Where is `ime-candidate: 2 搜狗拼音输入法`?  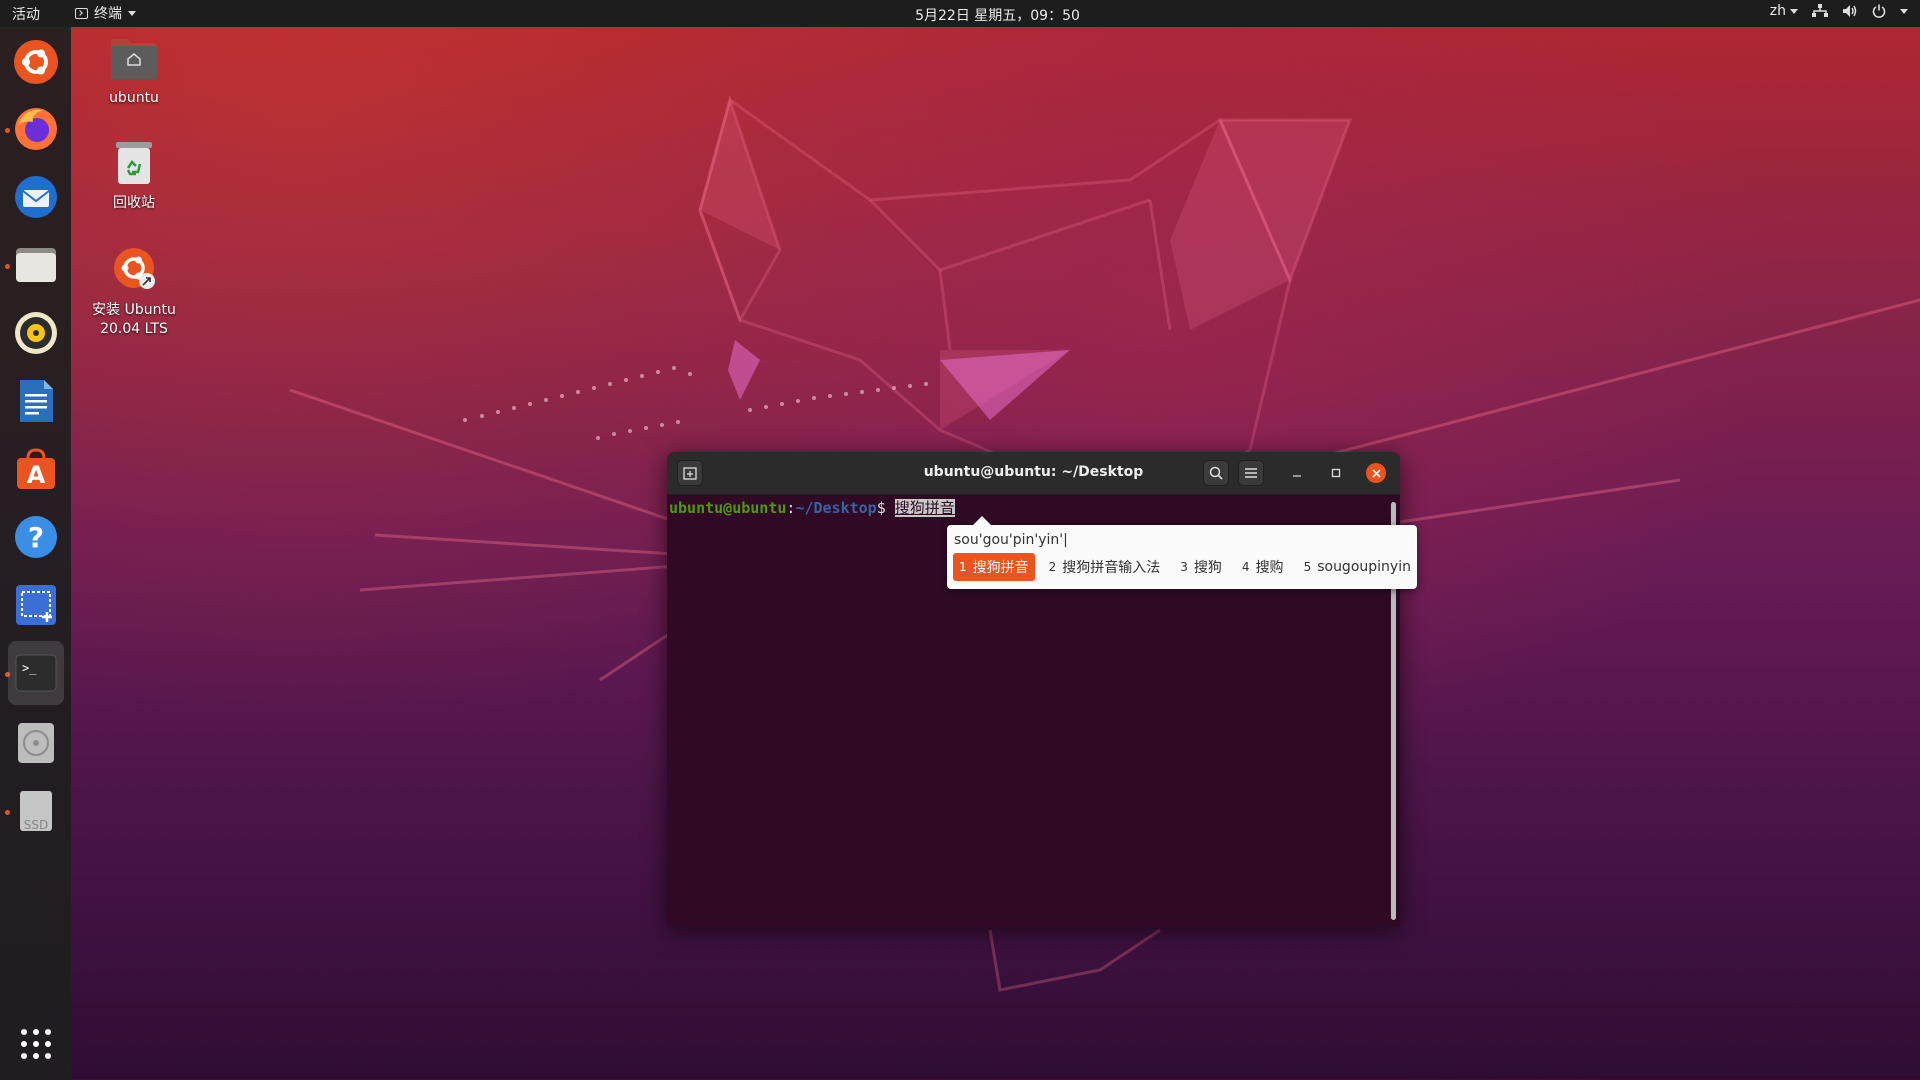
ime-candidate: 2 搜狗拼音输入法 is located at coordinates (1105, 567).